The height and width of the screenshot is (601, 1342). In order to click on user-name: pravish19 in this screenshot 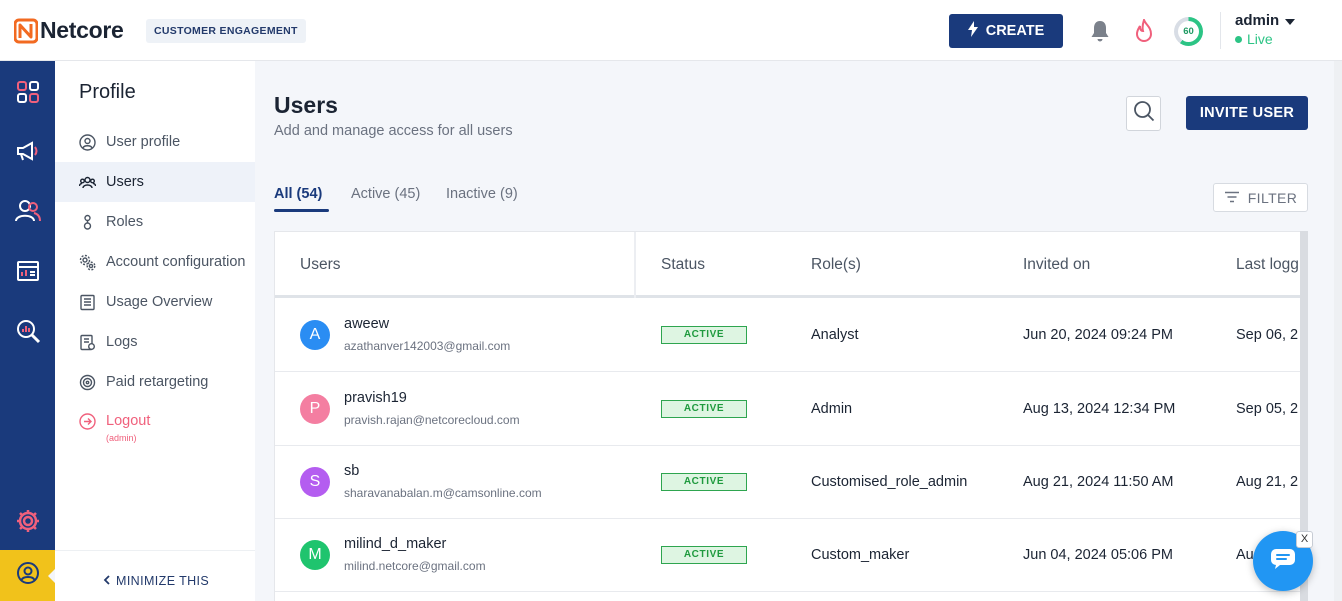, I will do `click(375, 398)`.